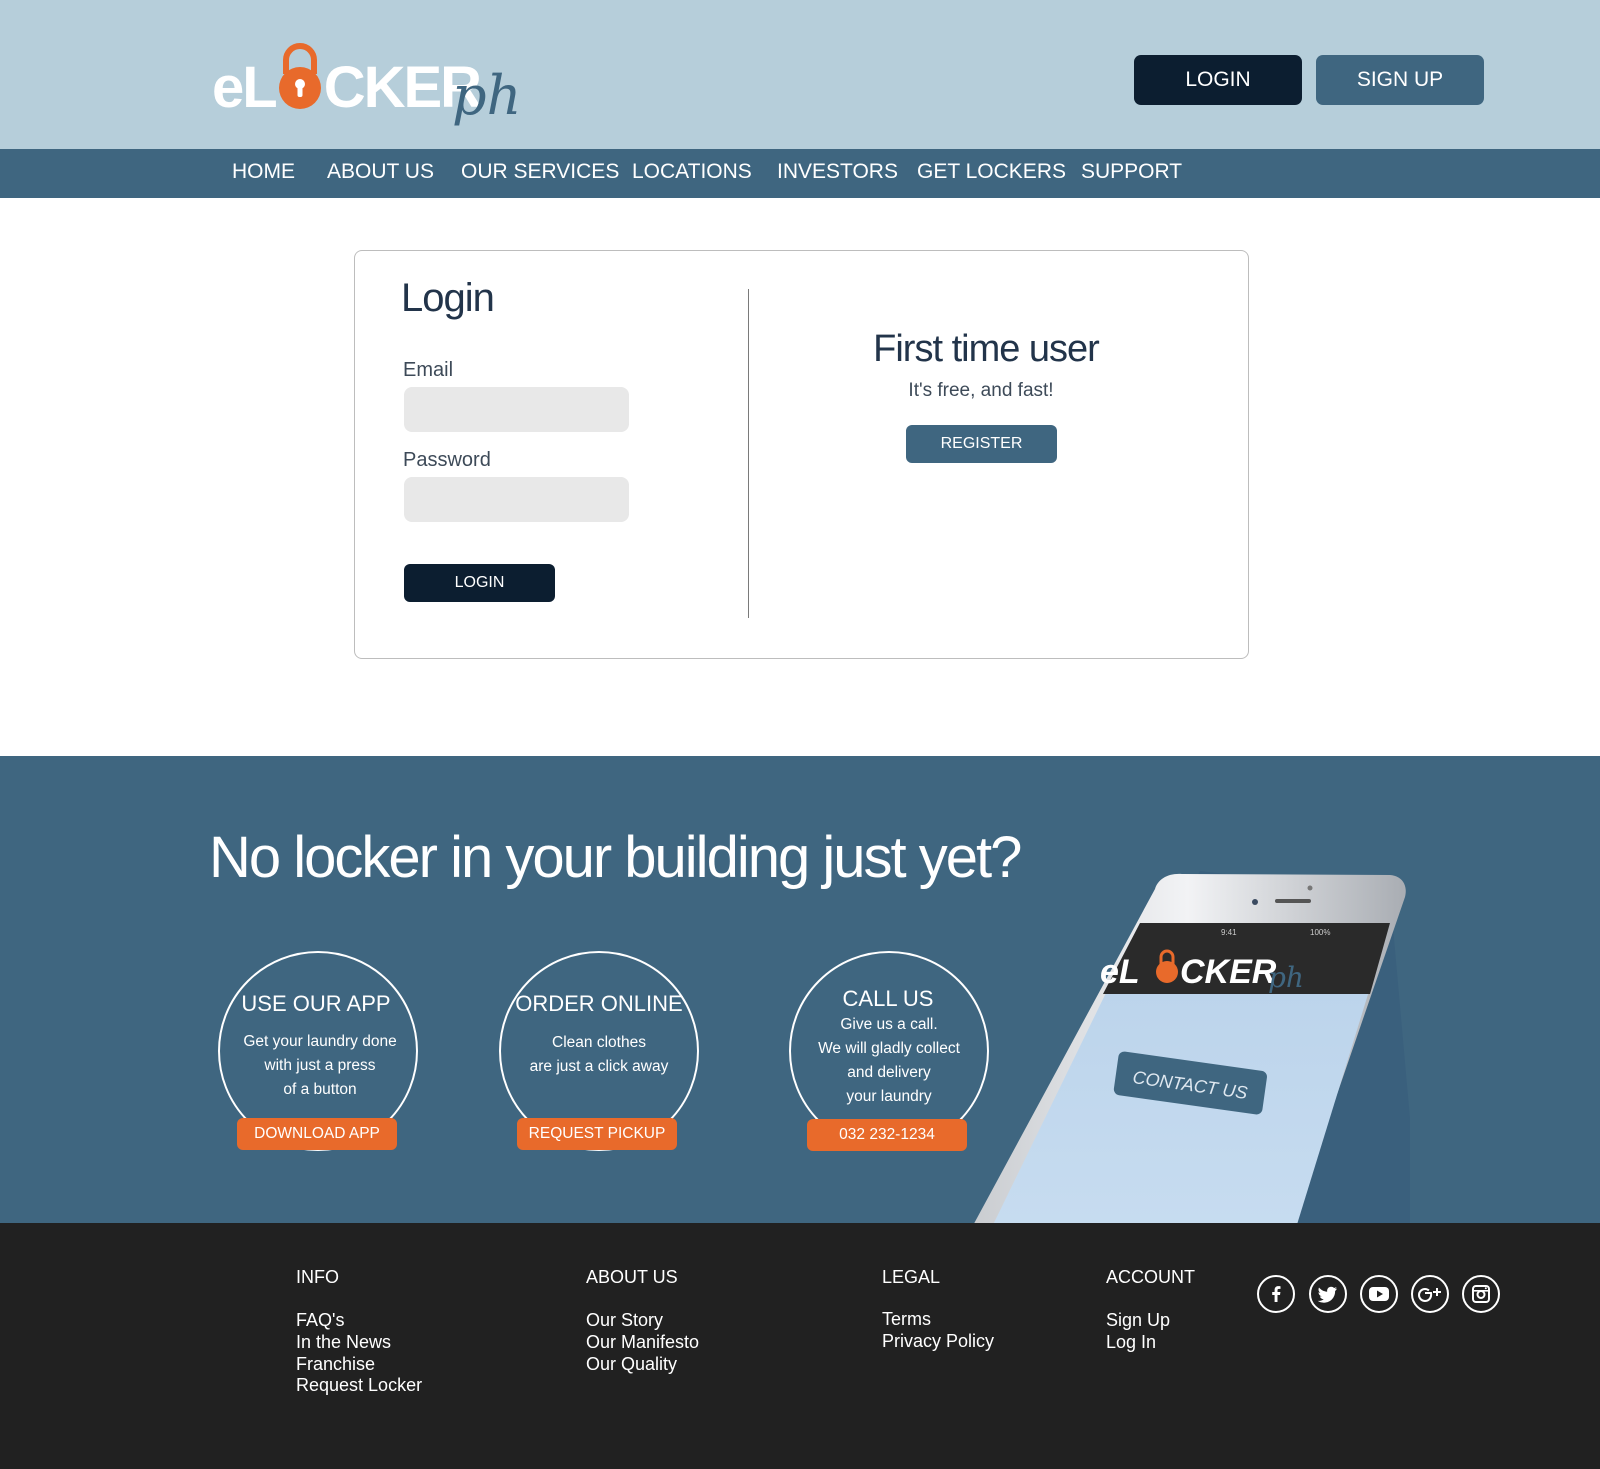  I want to click on login-title: Login, so click(448, 298).